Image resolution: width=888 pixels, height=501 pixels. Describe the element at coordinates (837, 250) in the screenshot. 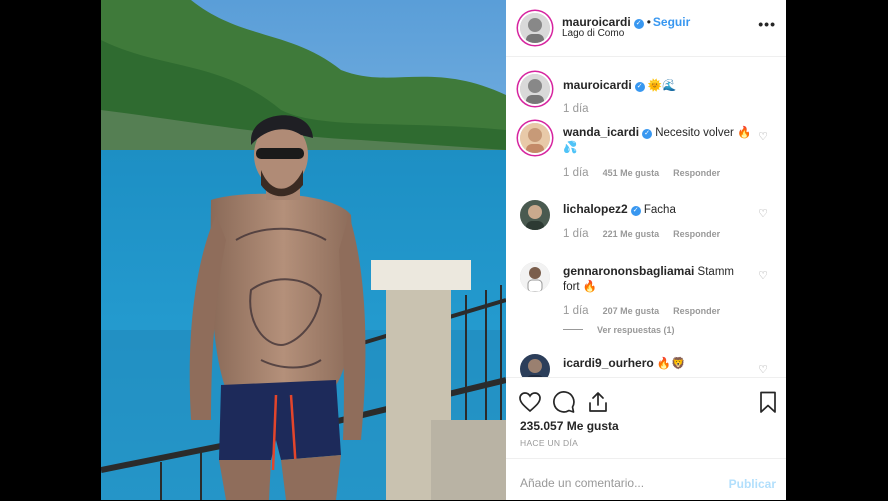

I see `backdrop` at that location.